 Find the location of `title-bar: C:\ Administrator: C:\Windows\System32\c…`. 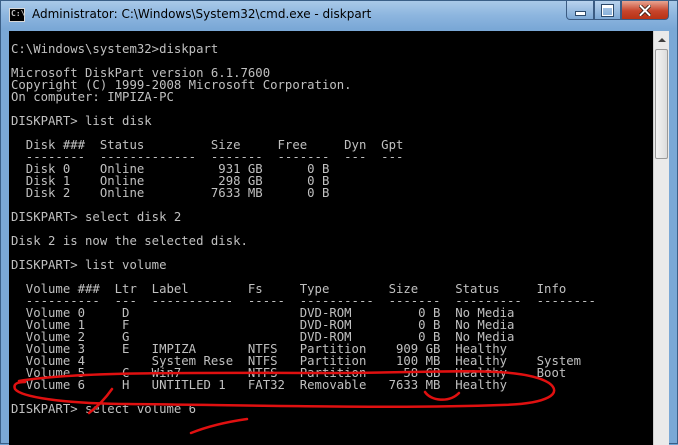

title-bar: C:\ Administrator: C:\Windows\System32\c… is located at coordinates (339, 16).